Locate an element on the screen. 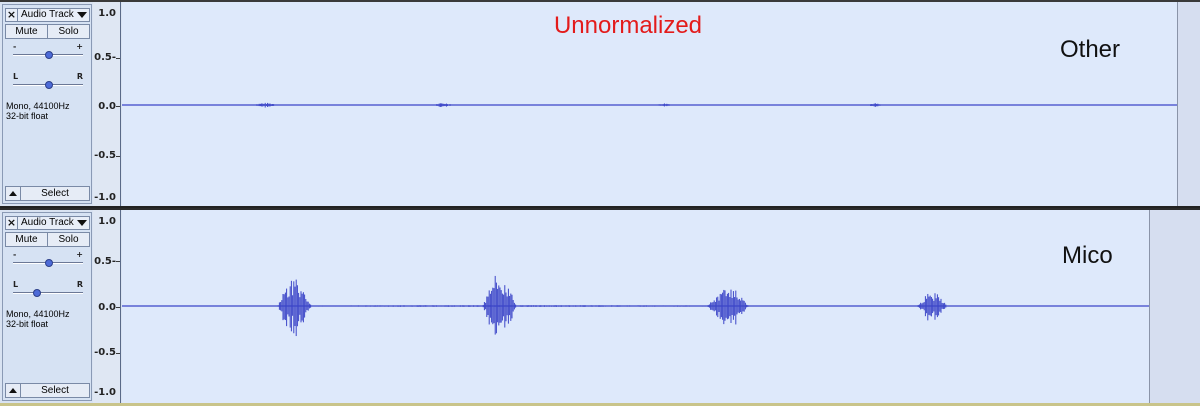 The width and height of the screenshot is (1200, 406). chevron-down-icon is located at coordinates (82, 223).